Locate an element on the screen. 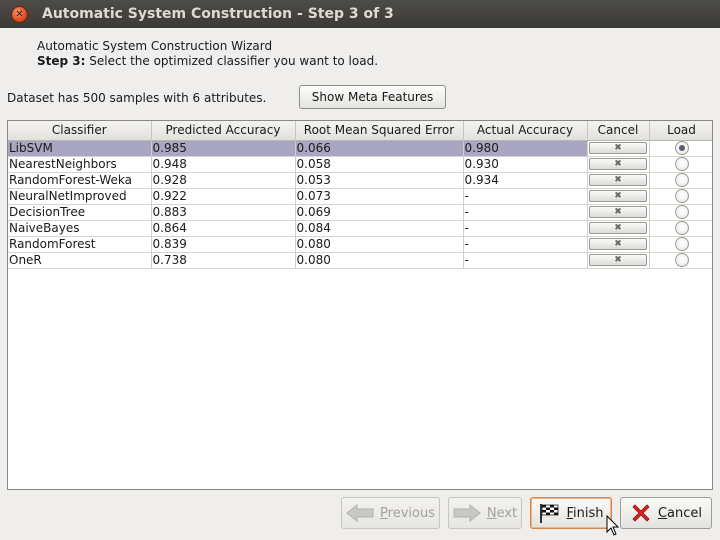  next-button: Next is located at coordinates (485, 513).